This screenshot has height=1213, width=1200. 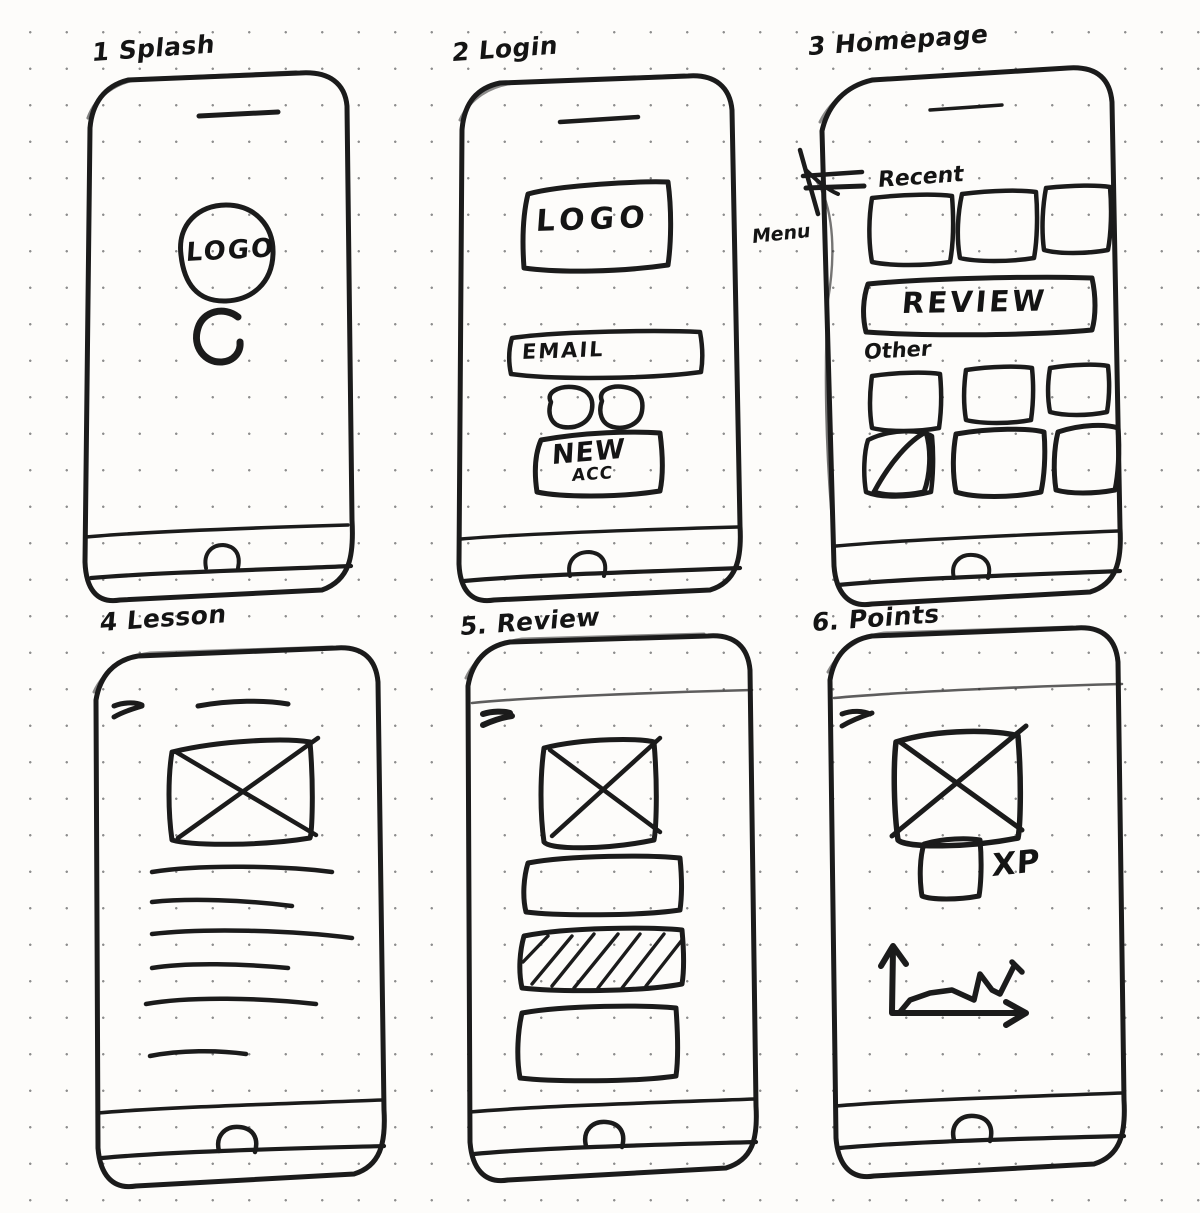 What do you see at coordinates (220, 338) in the screenshot?
I see `wireframe-splash` at bounding box center [220, 338].